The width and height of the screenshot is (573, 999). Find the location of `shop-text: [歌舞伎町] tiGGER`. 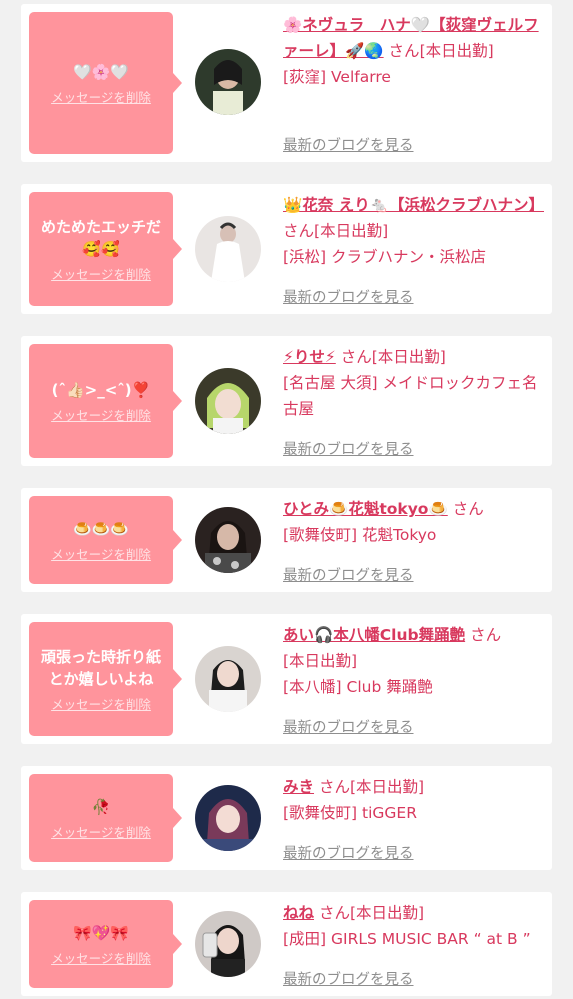

shop-text: [歌舞伎町] tiGGER is located at coordinates (350, 813).